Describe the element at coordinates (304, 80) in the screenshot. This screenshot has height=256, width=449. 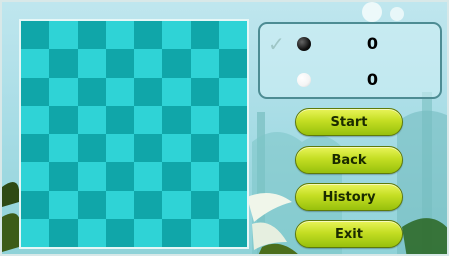
I see `white-stone-icon` at that location.